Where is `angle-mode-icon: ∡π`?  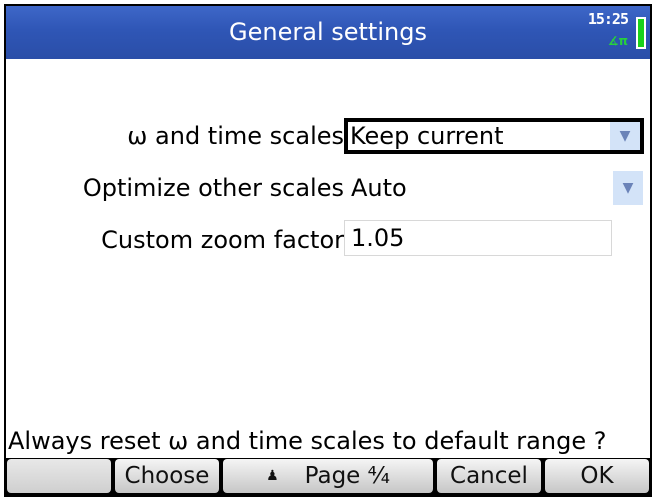
angle-mode-icon: ∡π is located at coordinates (617, 41).